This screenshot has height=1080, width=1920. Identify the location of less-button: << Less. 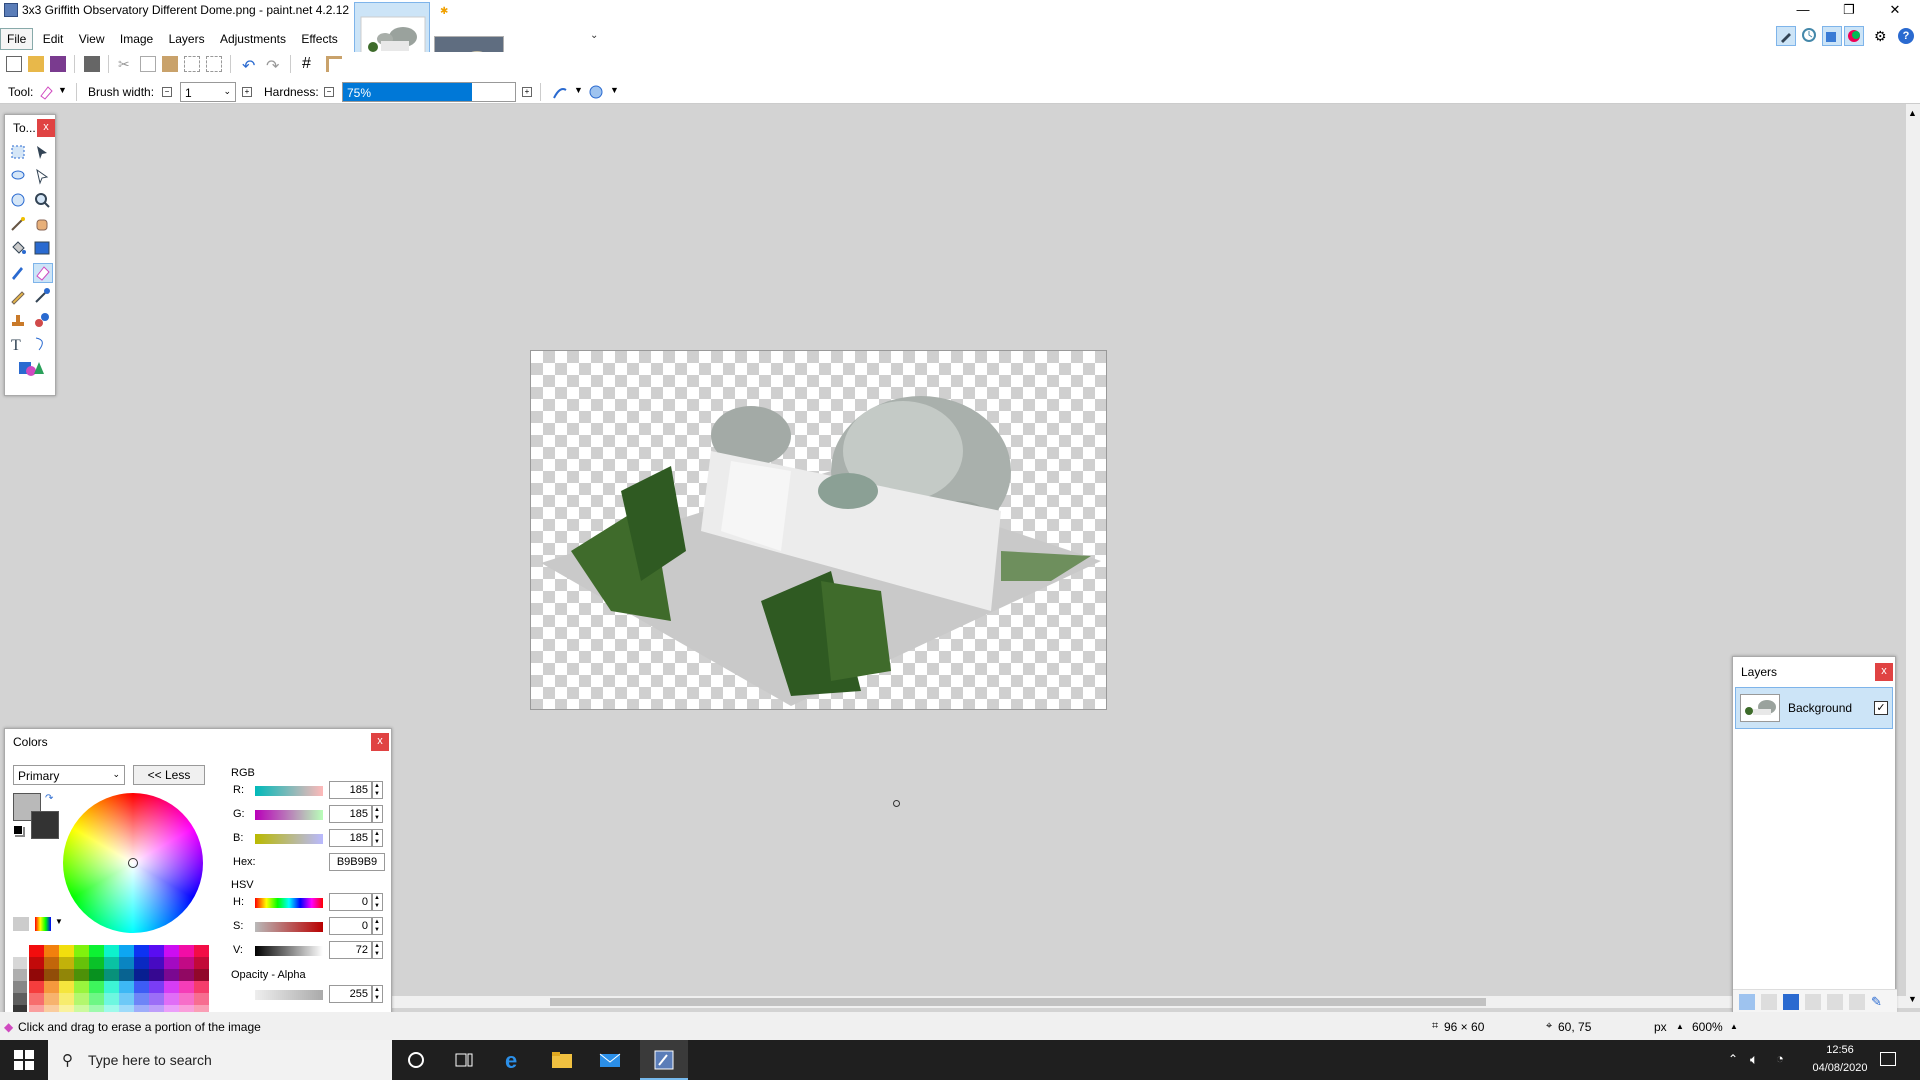
(169, 775).